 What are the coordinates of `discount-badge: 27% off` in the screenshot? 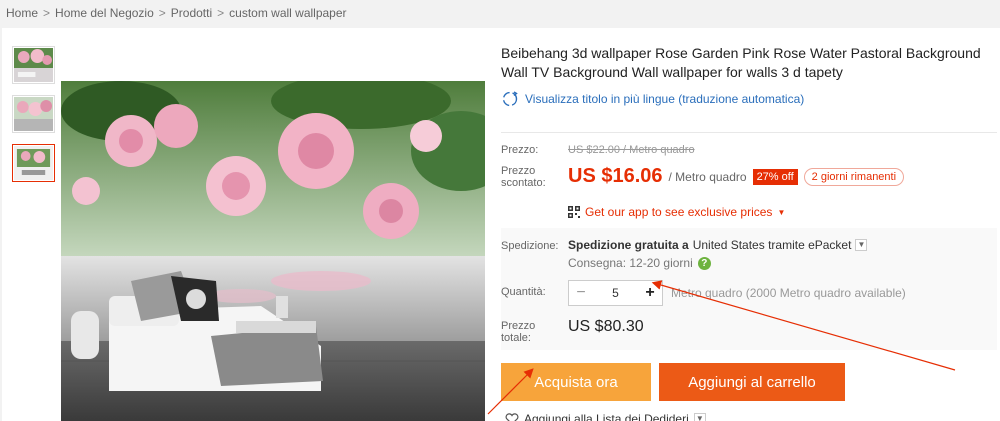 It's located at (775, 176).